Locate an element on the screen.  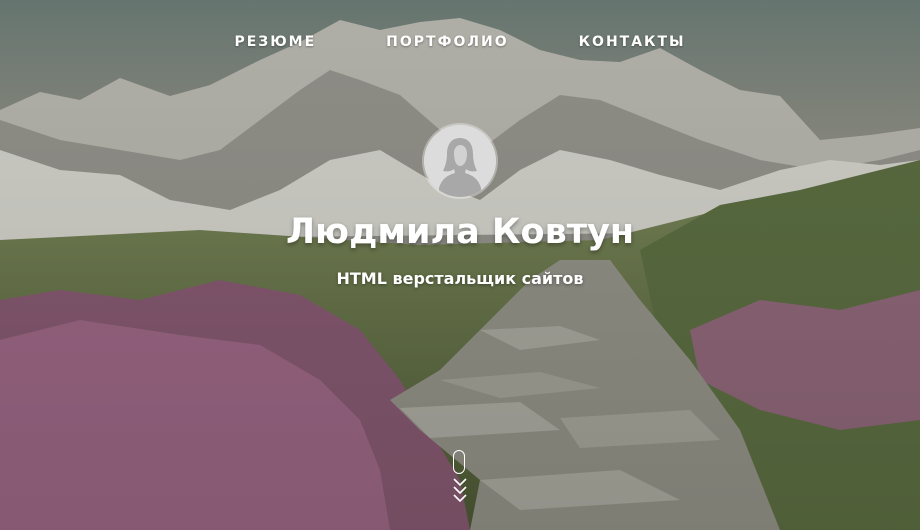
mouse-icon is located at coordinates (459, 462).